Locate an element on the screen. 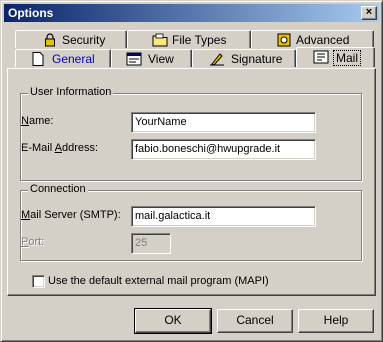  user-information-title: User Information is located at coordinates (71, 92).